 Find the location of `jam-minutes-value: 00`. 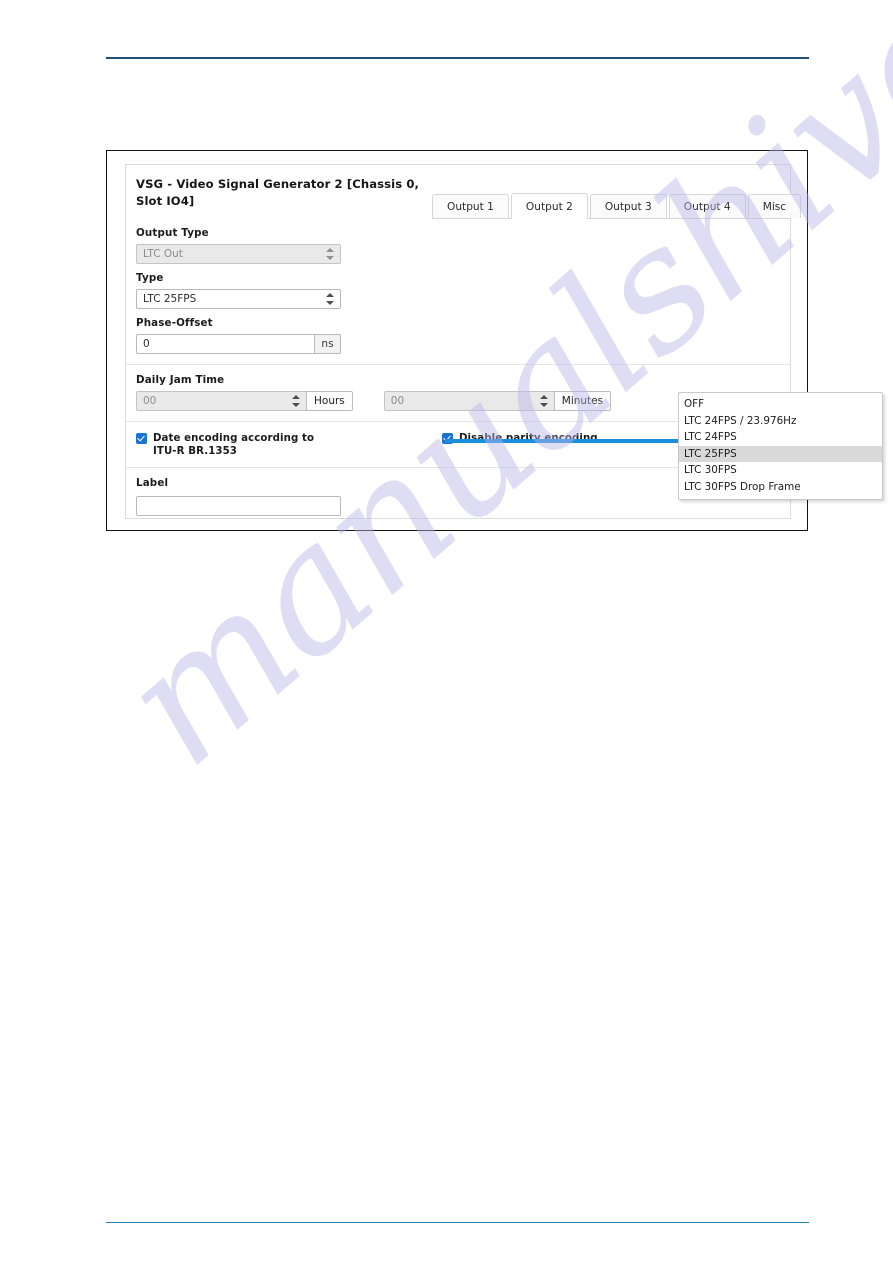

jam-minutes-value: 00 is located at coordinates (397, 401).